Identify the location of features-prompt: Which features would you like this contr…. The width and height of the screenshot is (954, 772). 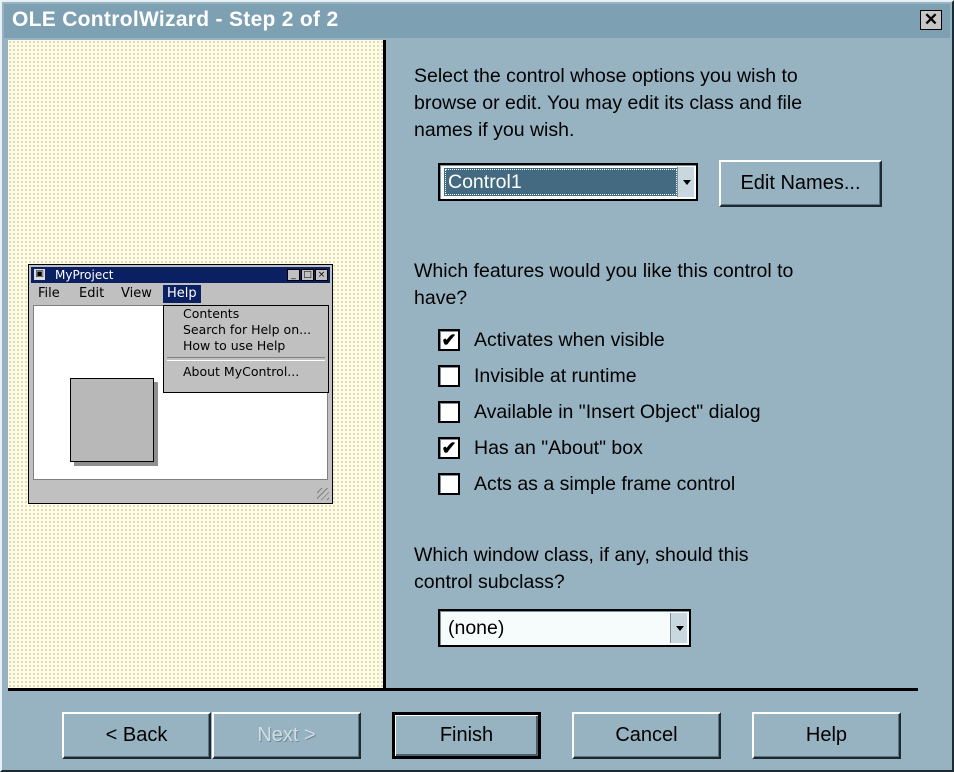
(603, 285).